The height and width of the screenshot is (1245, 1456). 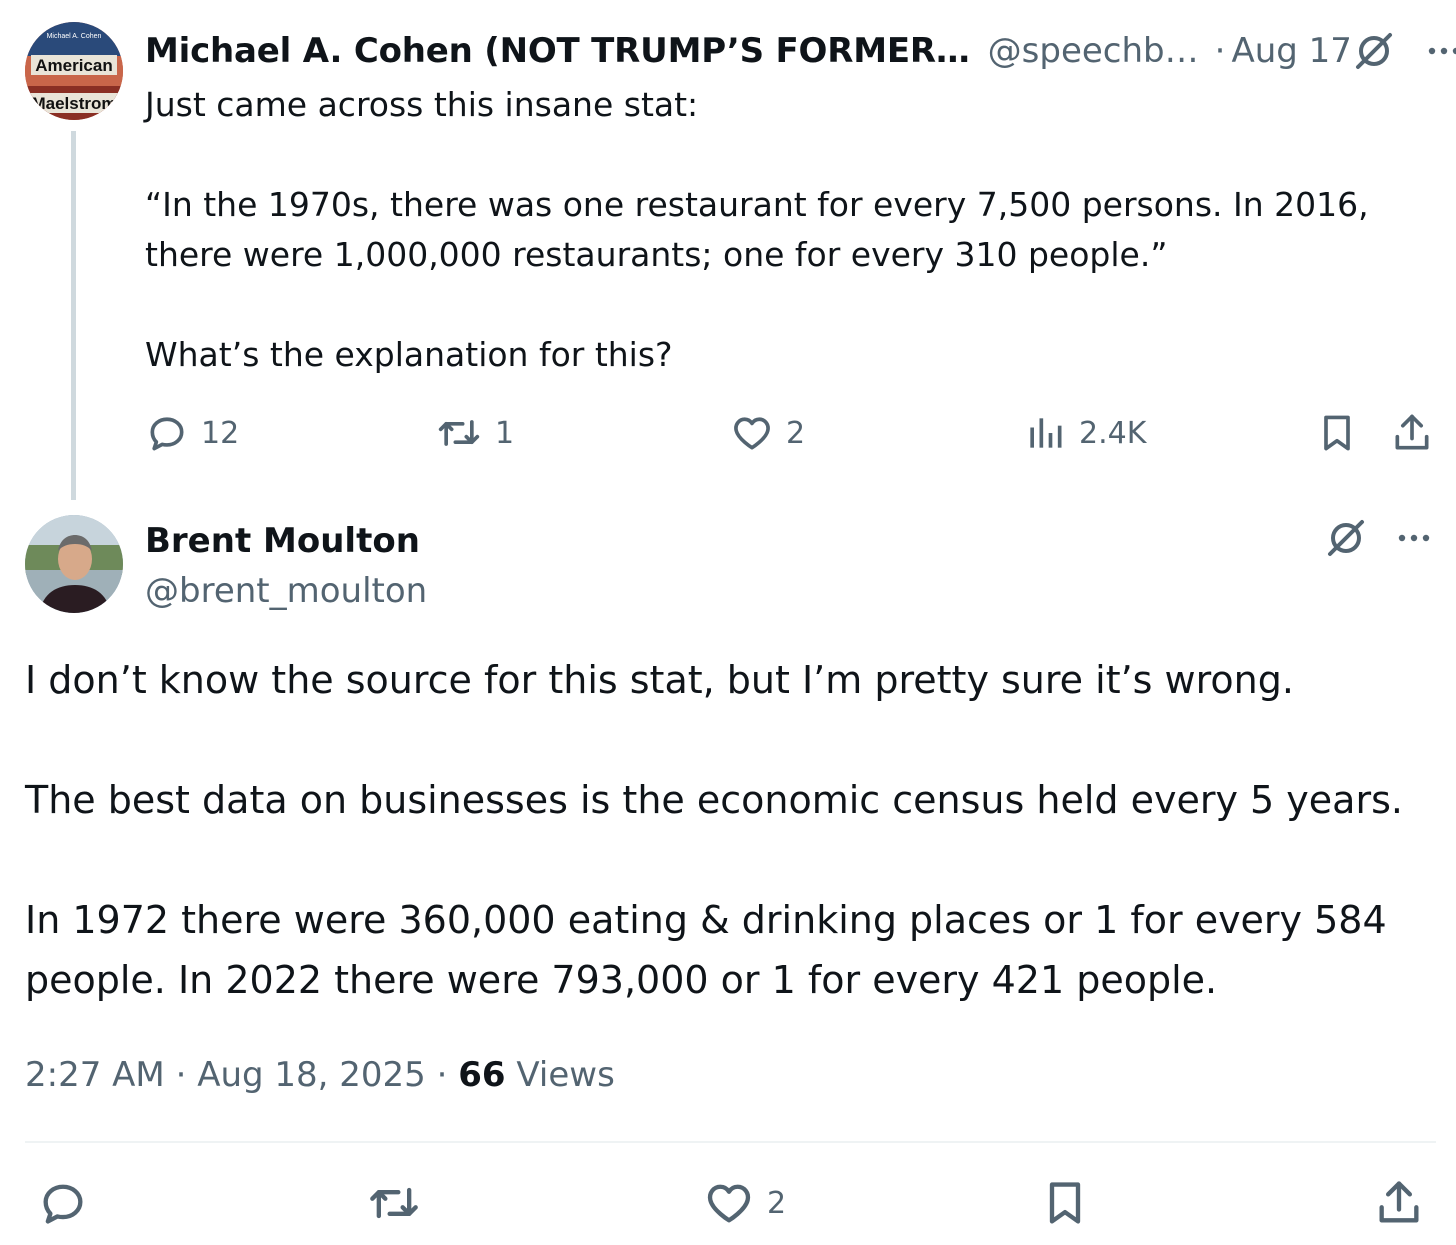 I want to click on parent-author-avatar: Michael A. Cohen American Maelstrom, so click(x=74, y=71).